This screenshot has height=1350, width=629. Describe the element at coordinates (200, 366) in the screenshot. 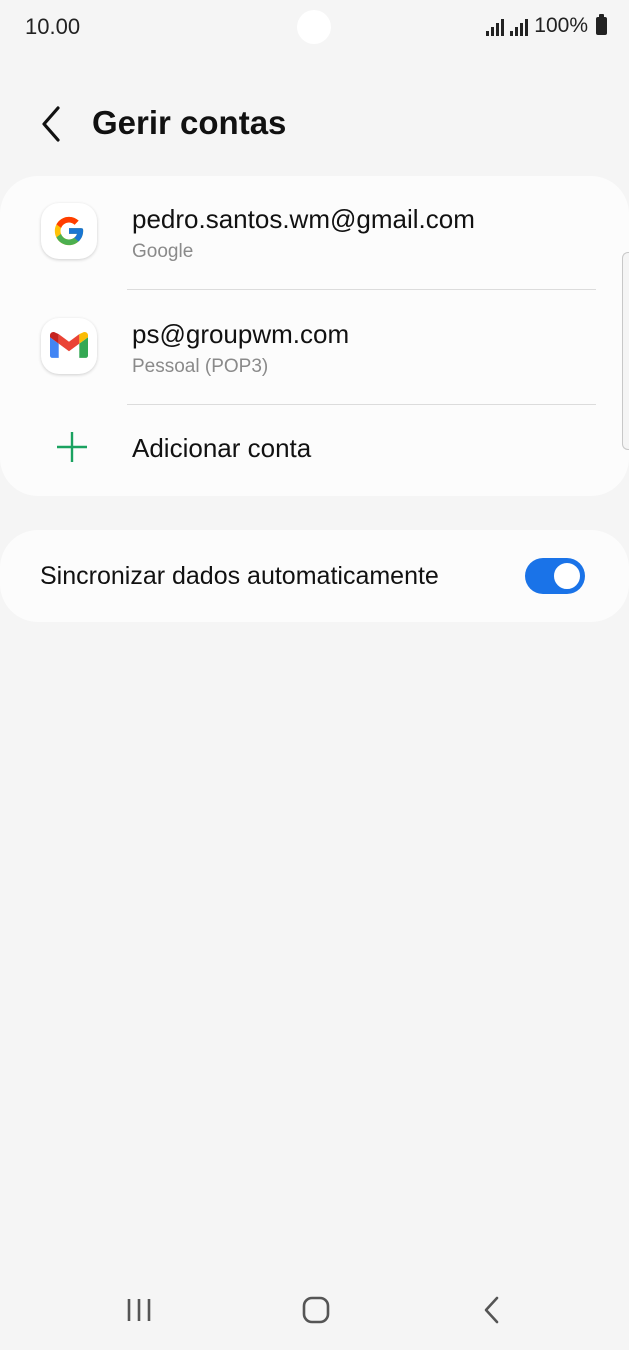

I see `account-type: Pessoal (POP3)` at that location.